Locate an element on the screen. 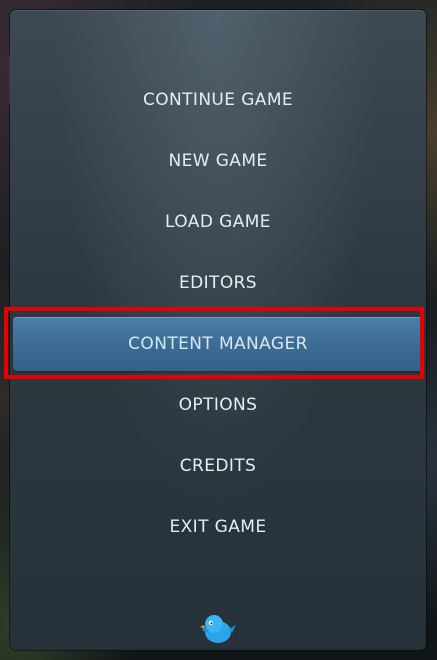 The height and width of the screenshot is (660, 437). menu-item-label: NEW GAME is located at coordinates (218, 161).